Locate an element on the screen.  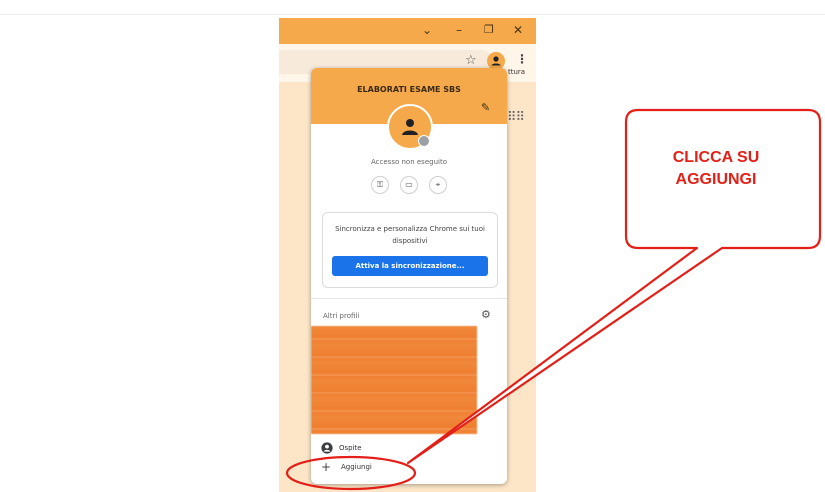
callout-line-2: AGGIUNGI is located at coordinates (716, 179).